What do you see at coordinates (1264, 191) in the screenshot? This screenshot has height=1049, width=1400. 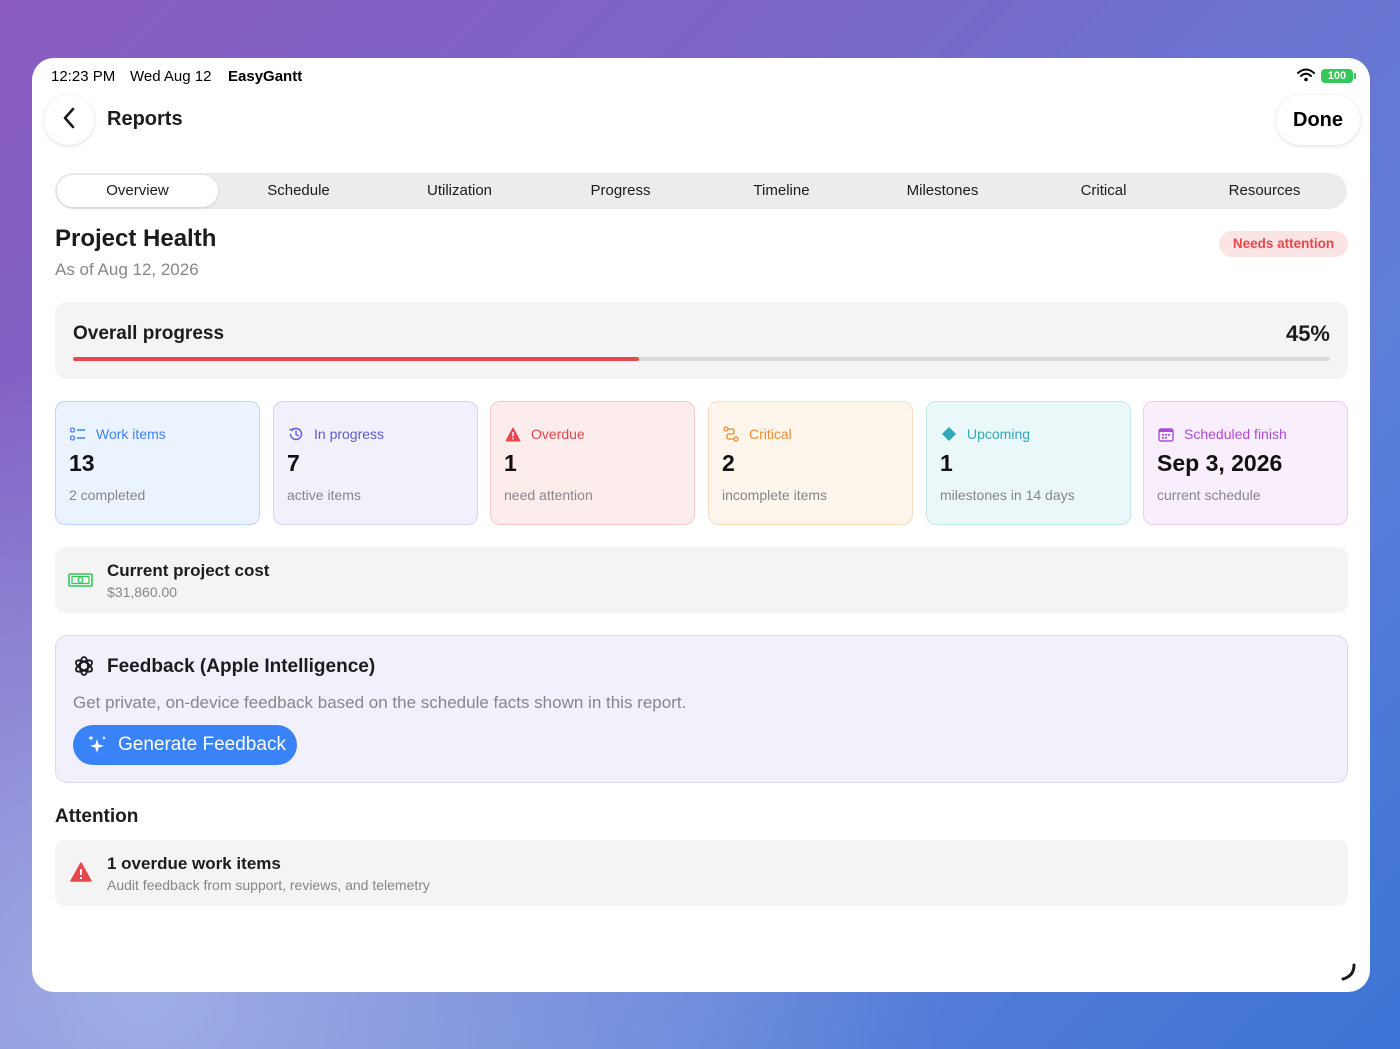 I see `tab-resources: Resources` at bounding box center [1264, 191].